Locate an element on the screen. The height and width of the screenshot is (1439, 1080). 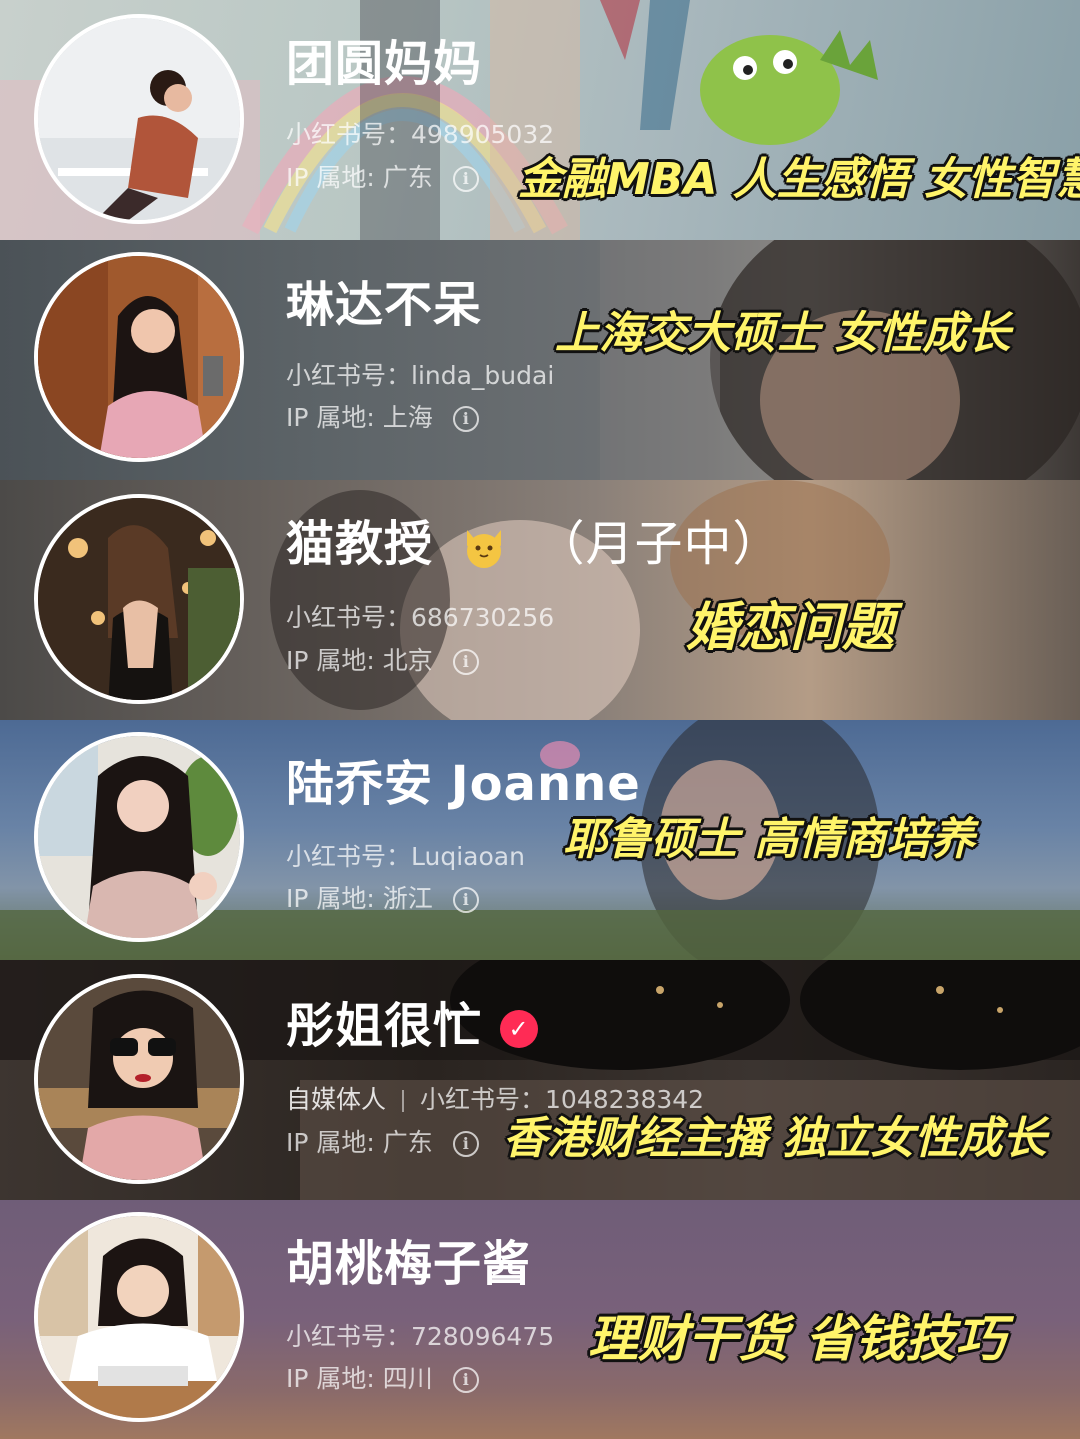
account-name: 胡桃梅子酱 is located at coordinates (409, 1264).